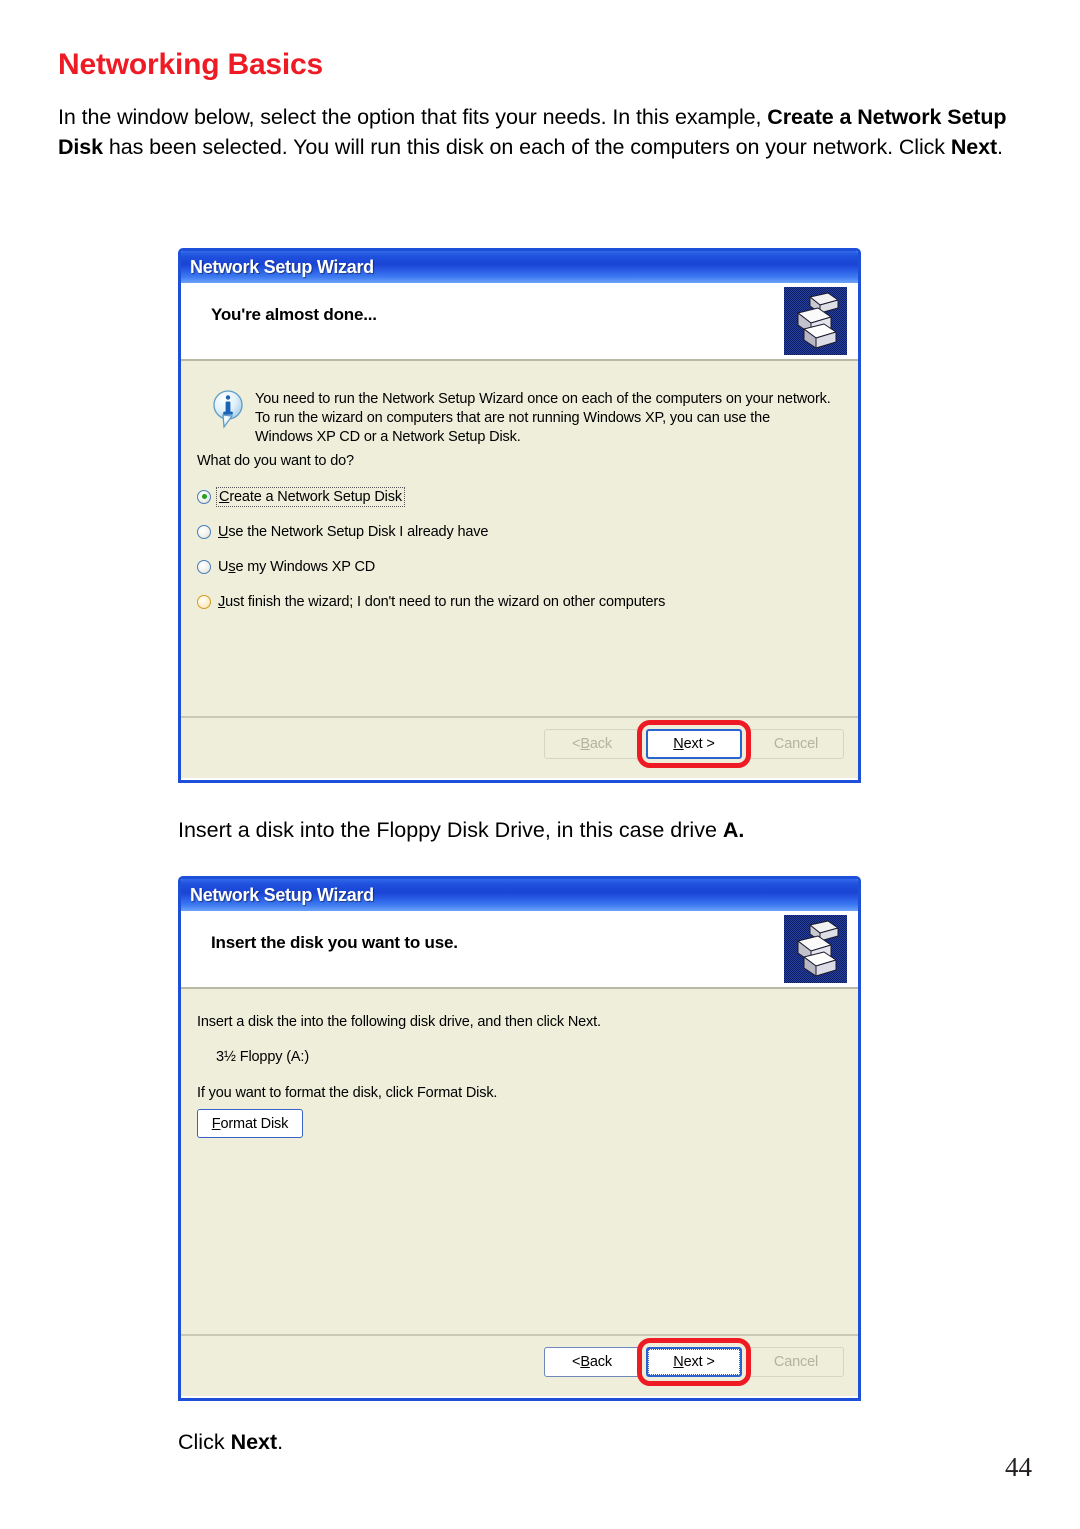 This screenshot has width=1080, height=1529. What do you see at coordinates (229, 409) in the screenshot?
I see `information-balloon-icon` at bounding box center [229, 409].